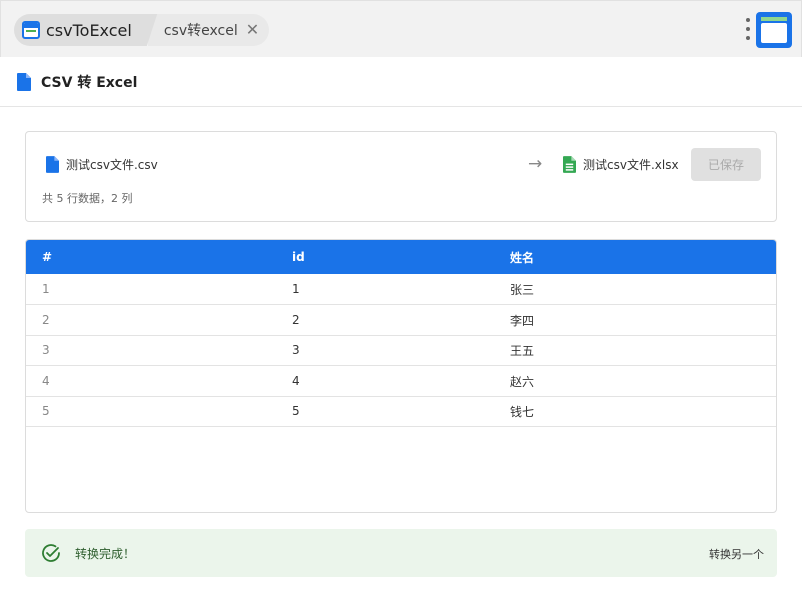  Describe the element at coordinates (401, 381) in the screenshot. I see `table-row: 4 4 赵六` at that location.